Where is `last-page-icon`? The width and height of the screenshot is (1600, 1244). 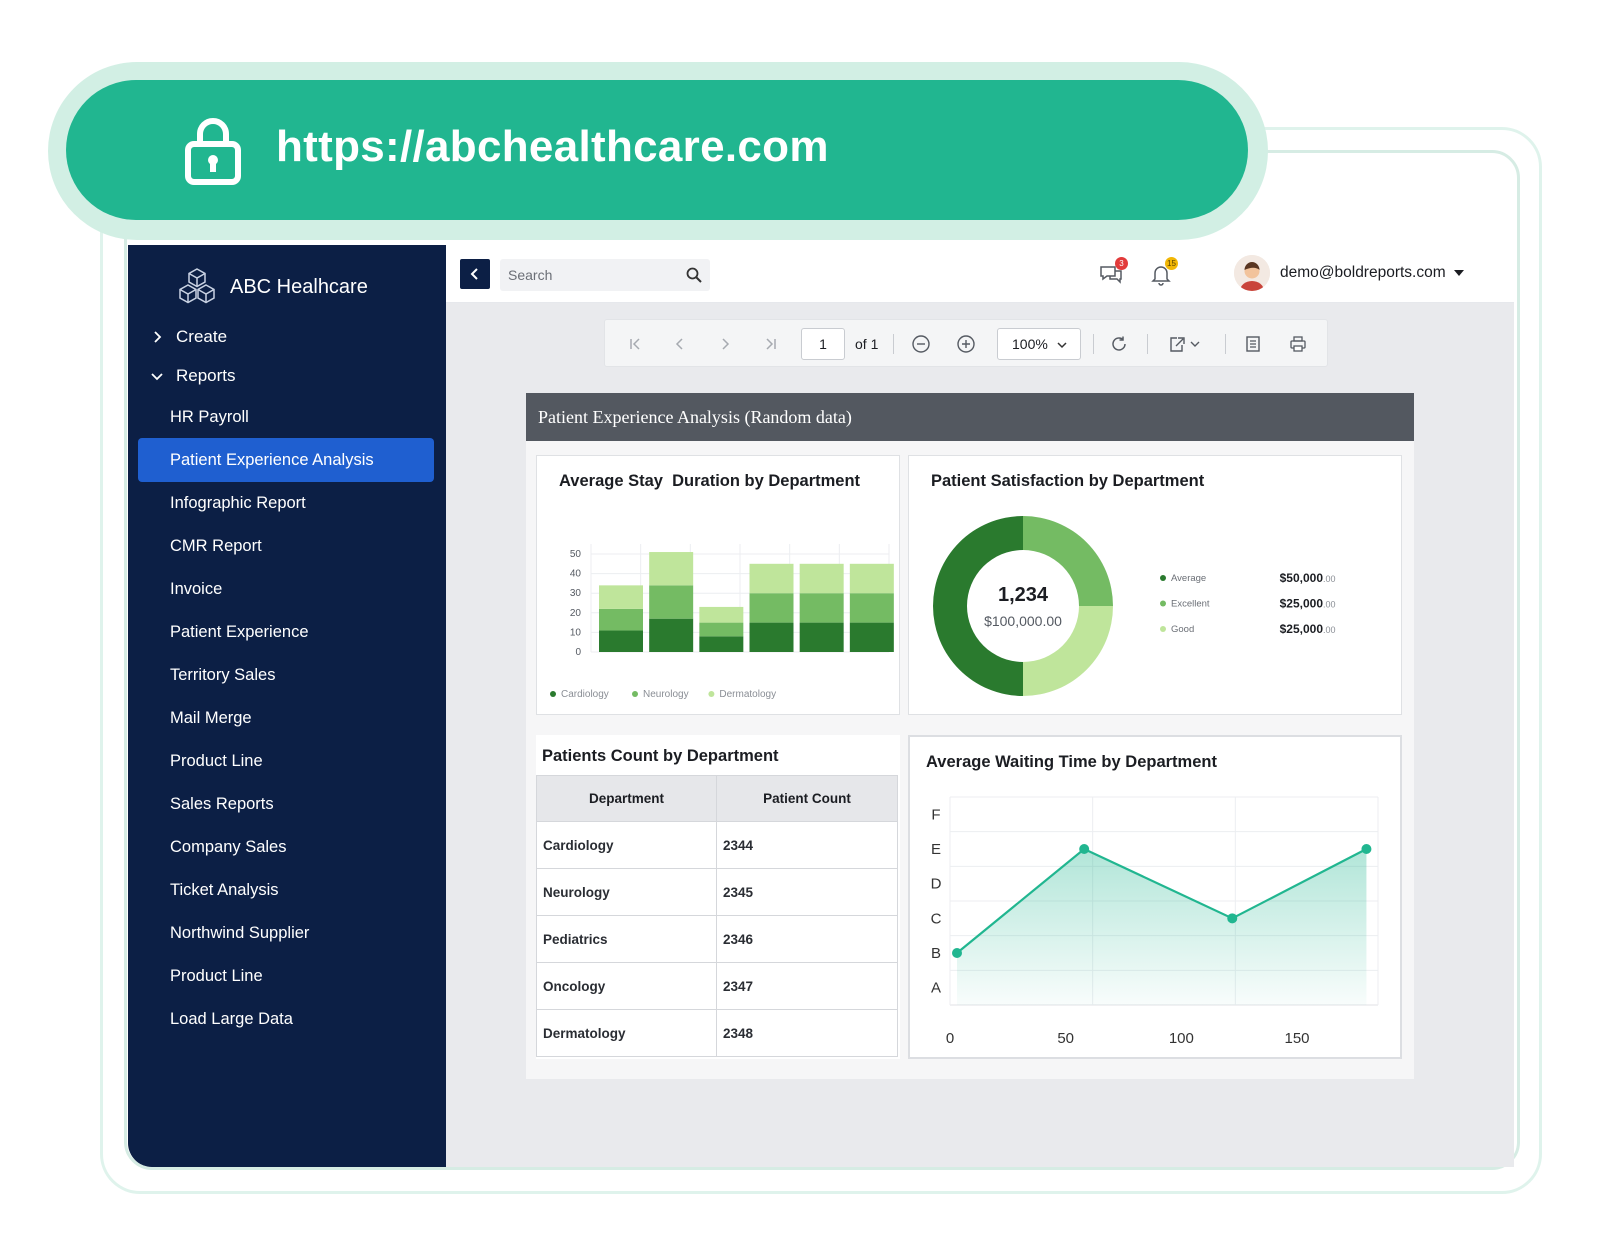
last-page-icon is located at coordinates (771, 344).